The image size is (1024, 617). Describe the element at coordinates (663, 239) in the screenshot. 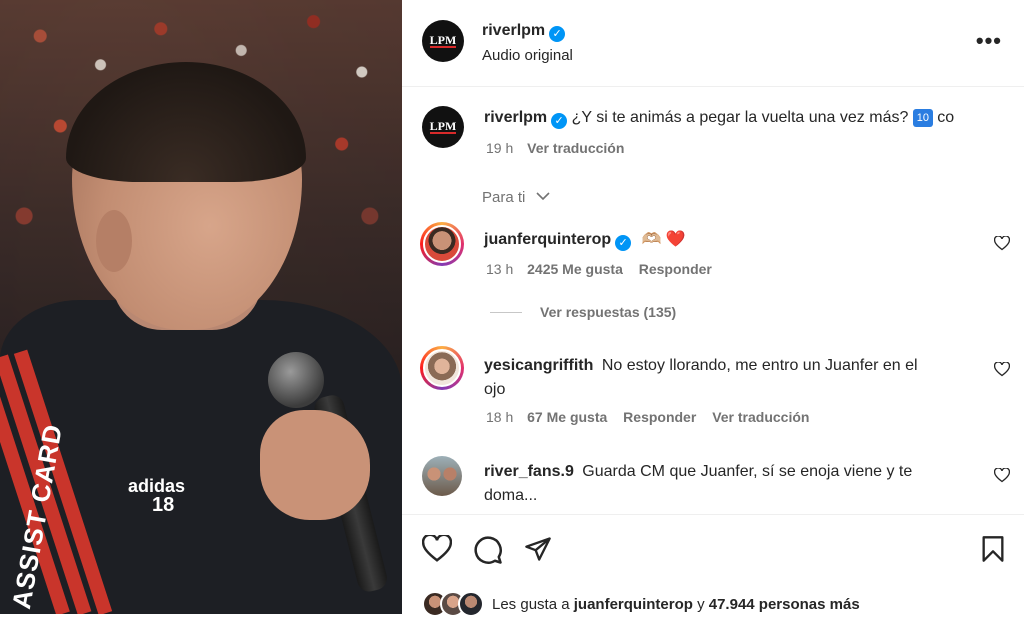

I see `comment-text: 🫶🏼 ❤️` at that location.